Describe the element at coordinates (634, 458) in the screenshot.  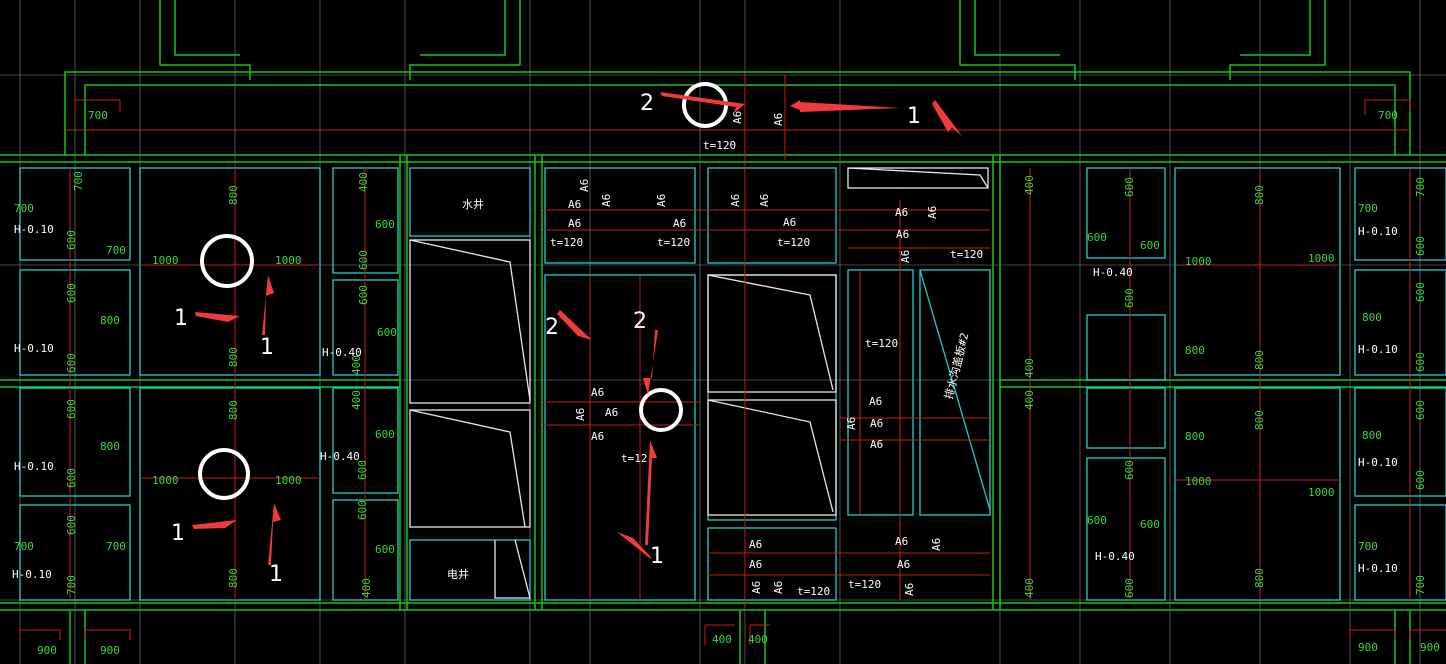
I see `rebar-t12: t=12` at that location.